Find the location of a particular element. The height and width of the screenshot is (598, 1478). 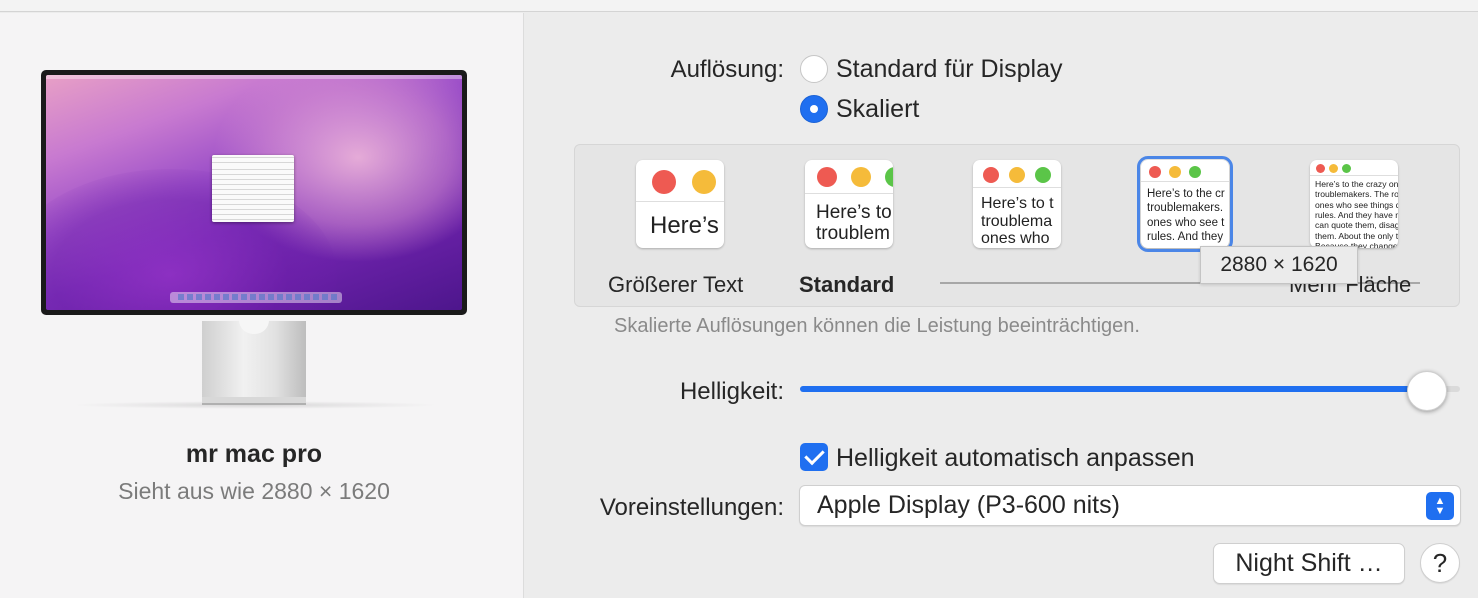

display-name: mr mac pro is located at coordinates (254, 454).